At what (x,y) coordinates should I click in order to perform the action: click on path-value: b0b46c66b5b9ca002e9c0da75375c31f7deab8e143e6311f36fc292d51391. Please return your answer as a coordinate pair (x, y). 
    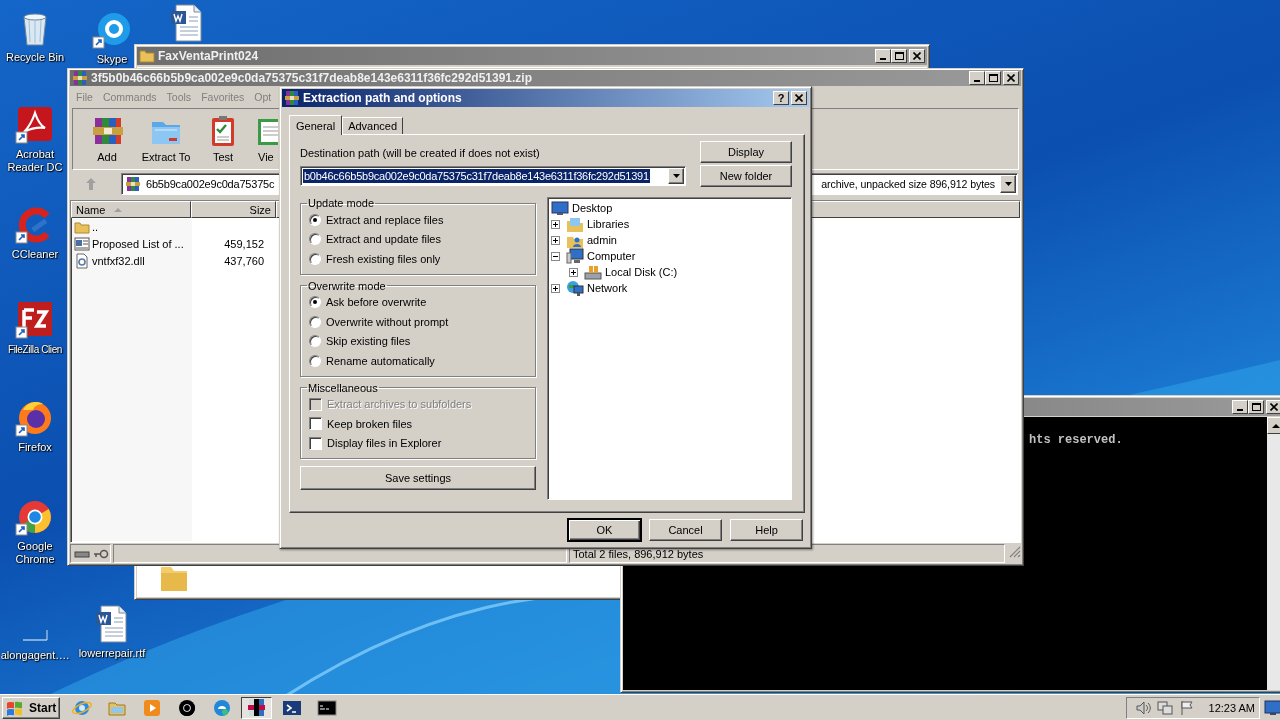
    Looking at the image, I should click on (476, 176).